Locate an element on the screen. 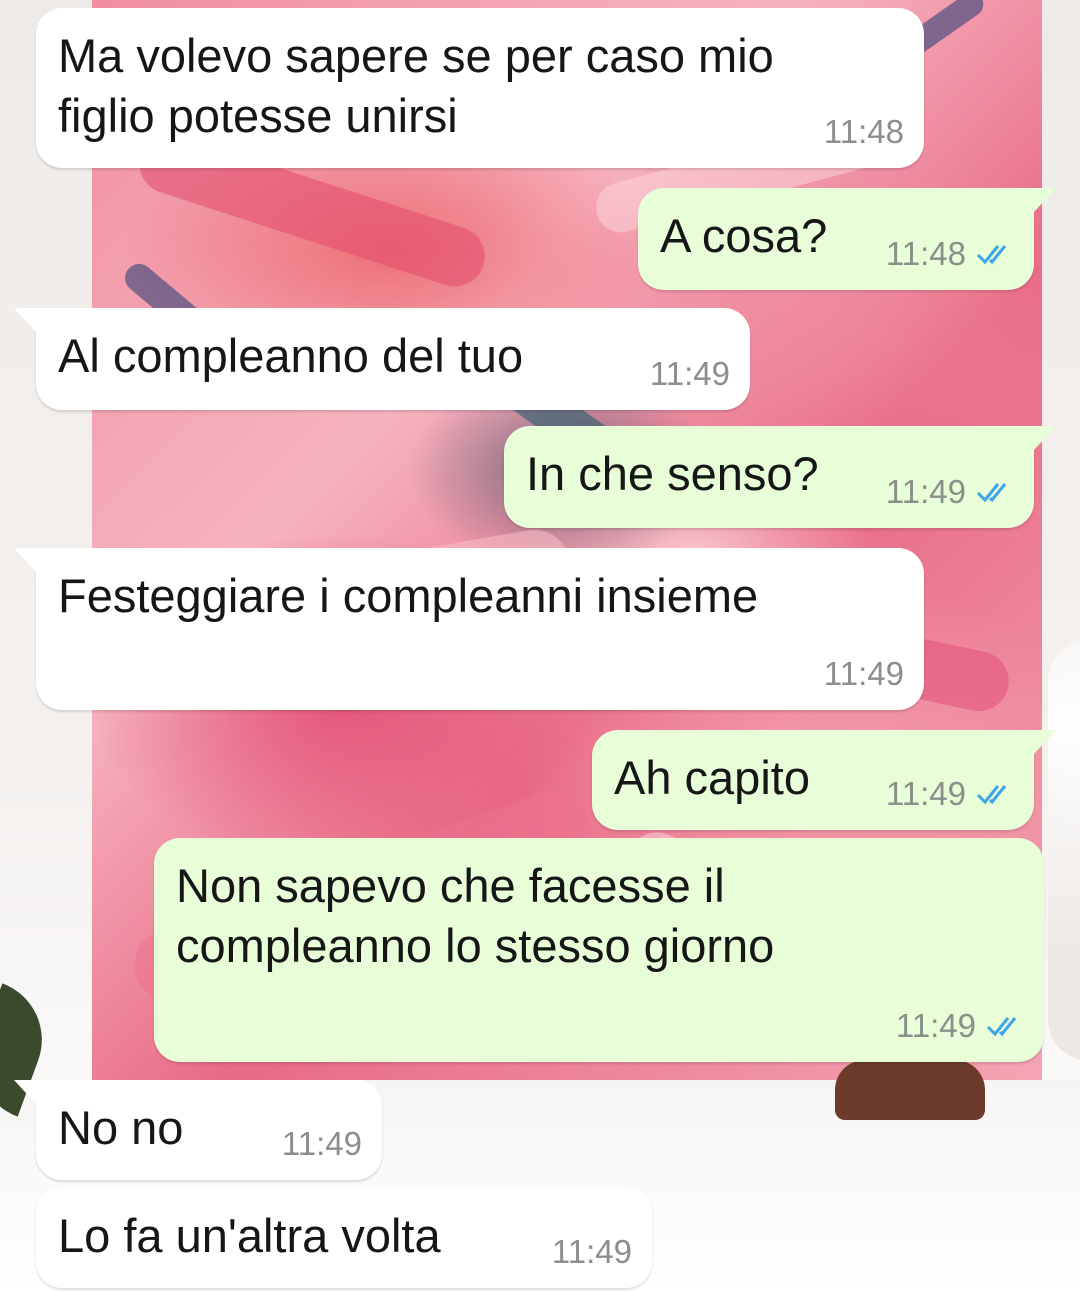  message-bubble-incoming: No no 11:49 is located at coordinates (198, 1130).